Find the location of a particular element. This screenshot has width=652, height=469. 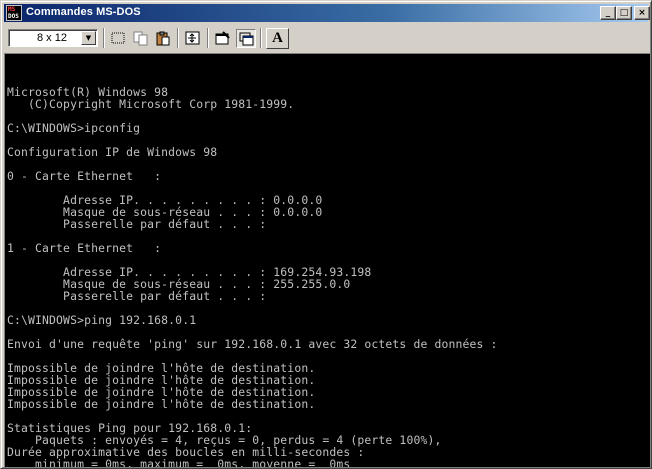

font-size-select: 8 x 12 ▼ is located at coordinates (53, 38).